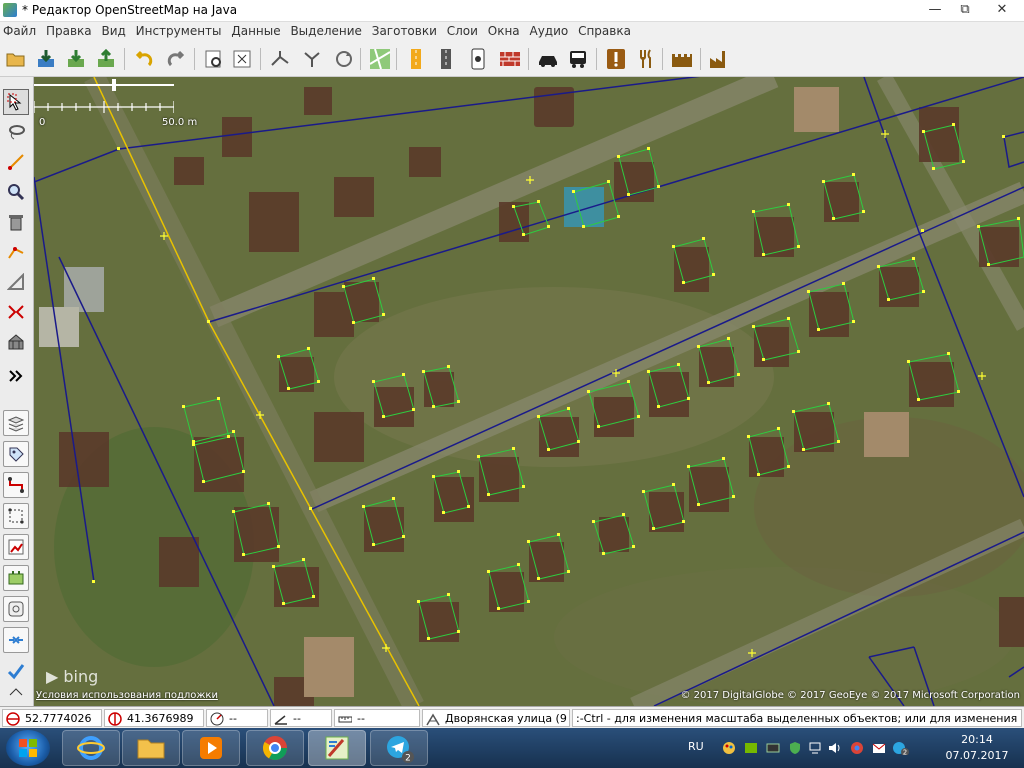 The width and height of the screenshot is (1024, 768). Describe the element at coordinates (46, 59) in the screenshot. I see `download-icon` at that location.